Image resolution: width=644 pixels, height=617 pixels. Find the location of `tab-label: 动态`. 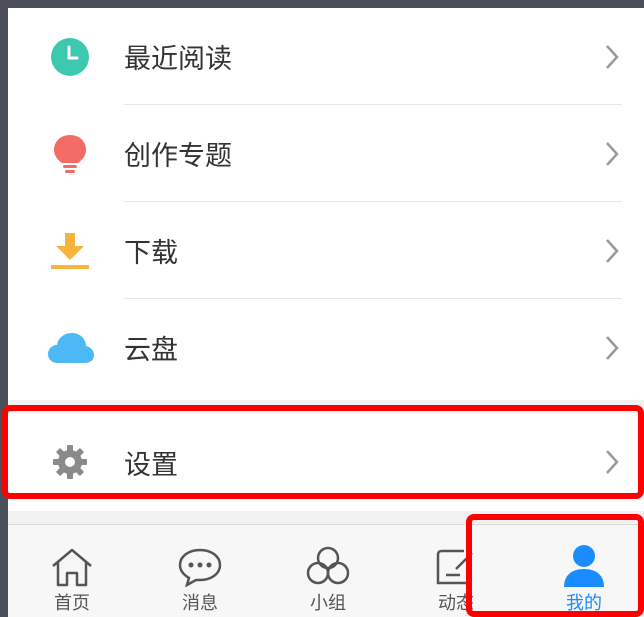

tab-label: 动态 is located at coordinates (456, 603).